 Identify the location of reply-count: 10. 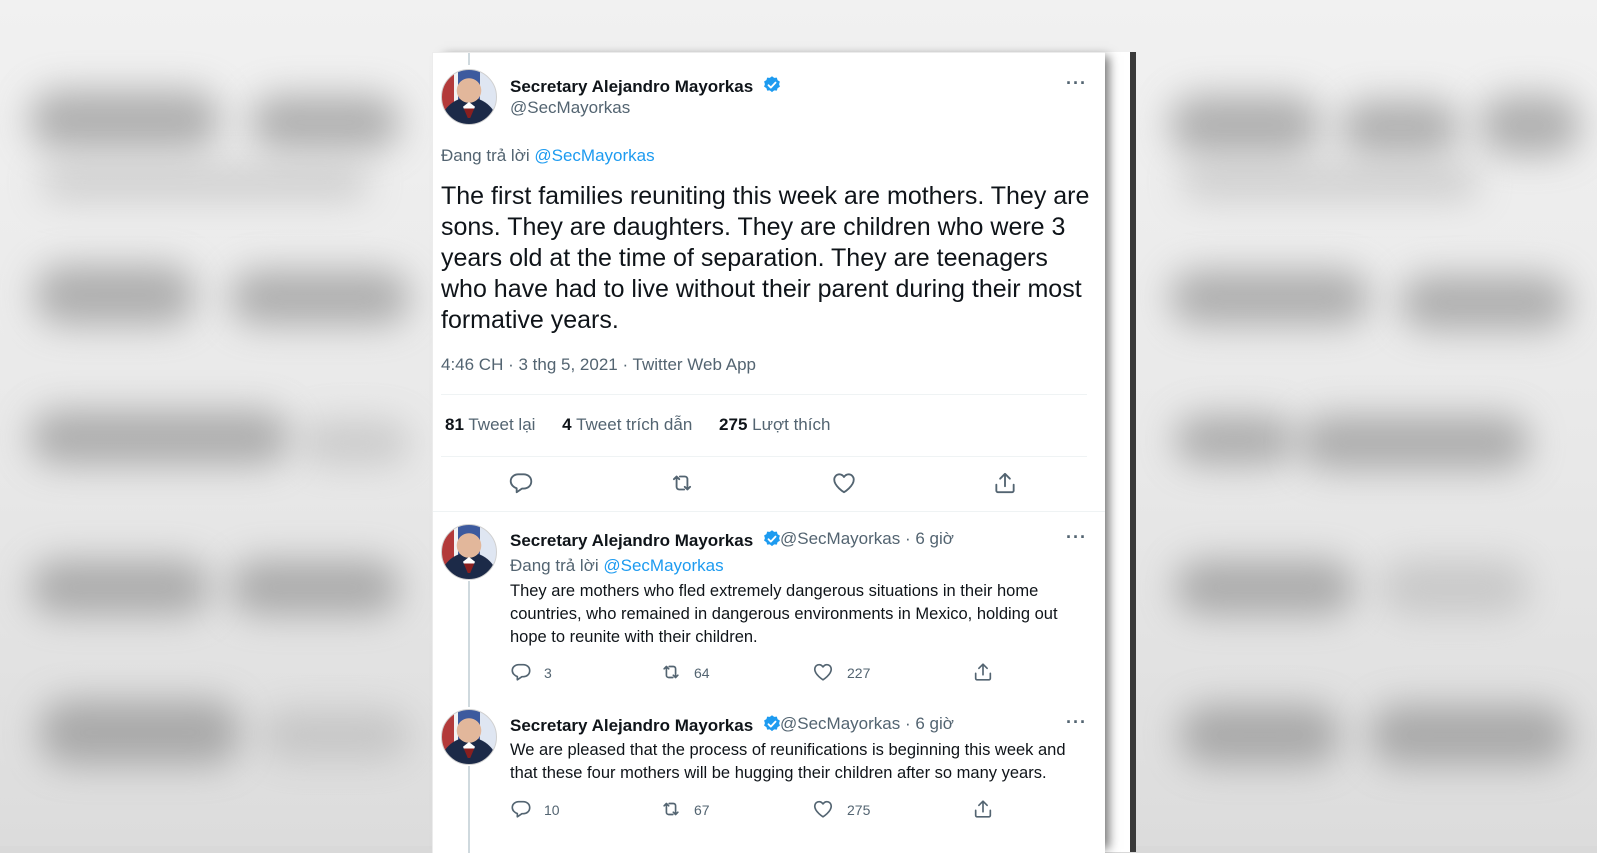
(552, 810).